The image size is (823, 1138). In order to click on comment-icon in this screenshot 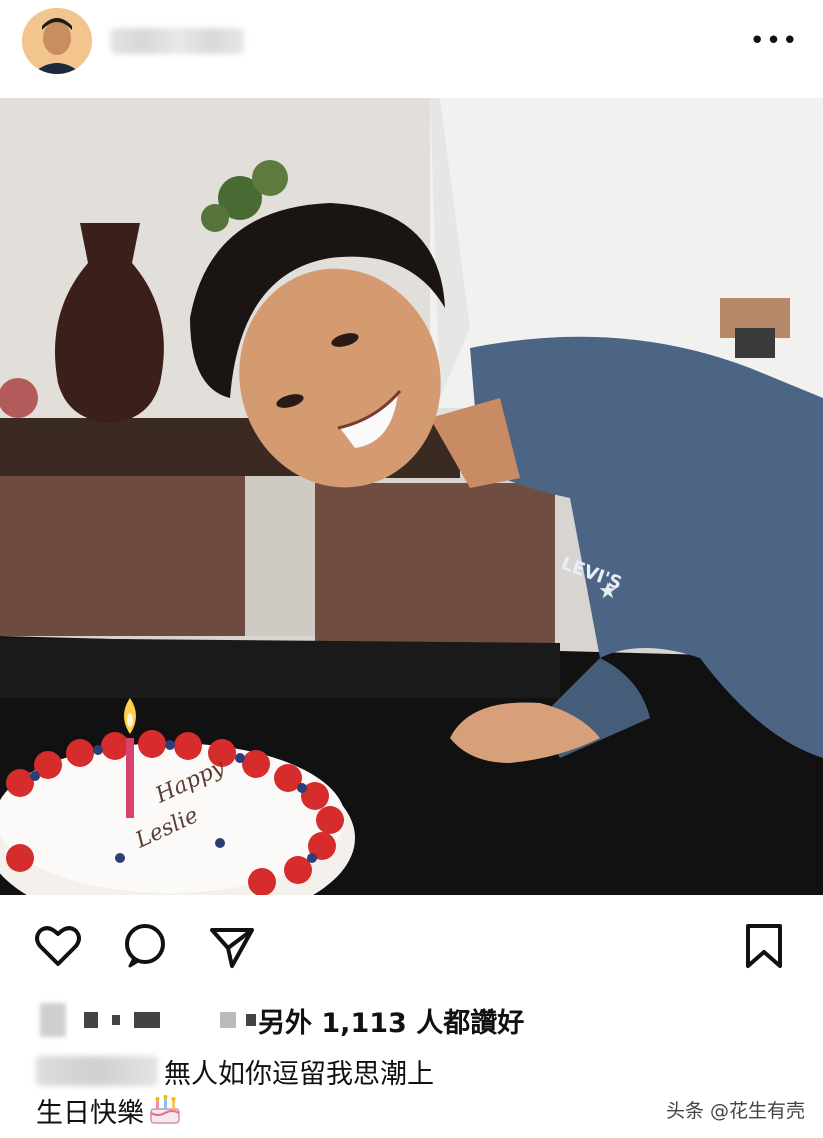, I will do `click(145, 946)`.